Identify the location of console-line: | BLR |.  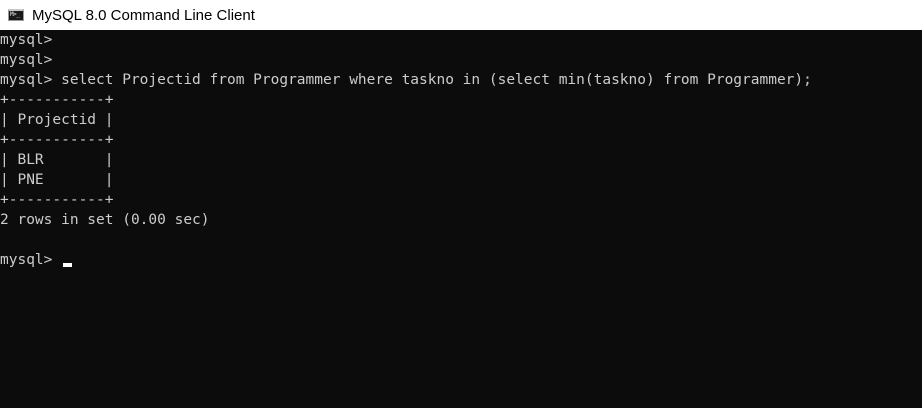
(57, 160).